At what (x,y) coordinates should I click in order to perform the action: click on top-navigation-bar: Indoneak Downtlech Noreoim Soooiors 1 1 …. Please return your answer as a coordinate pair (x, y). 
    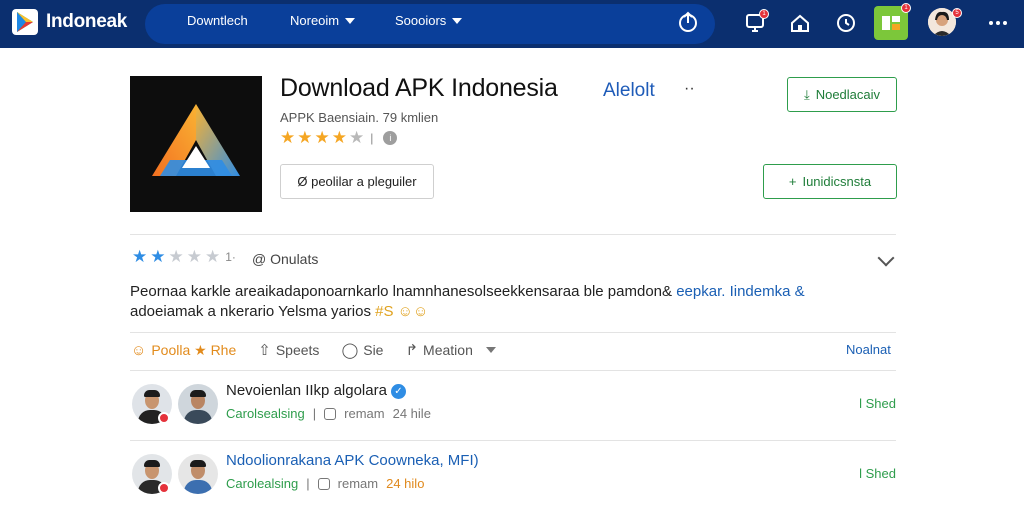
    Looking at the image, I should click on (512, 24).